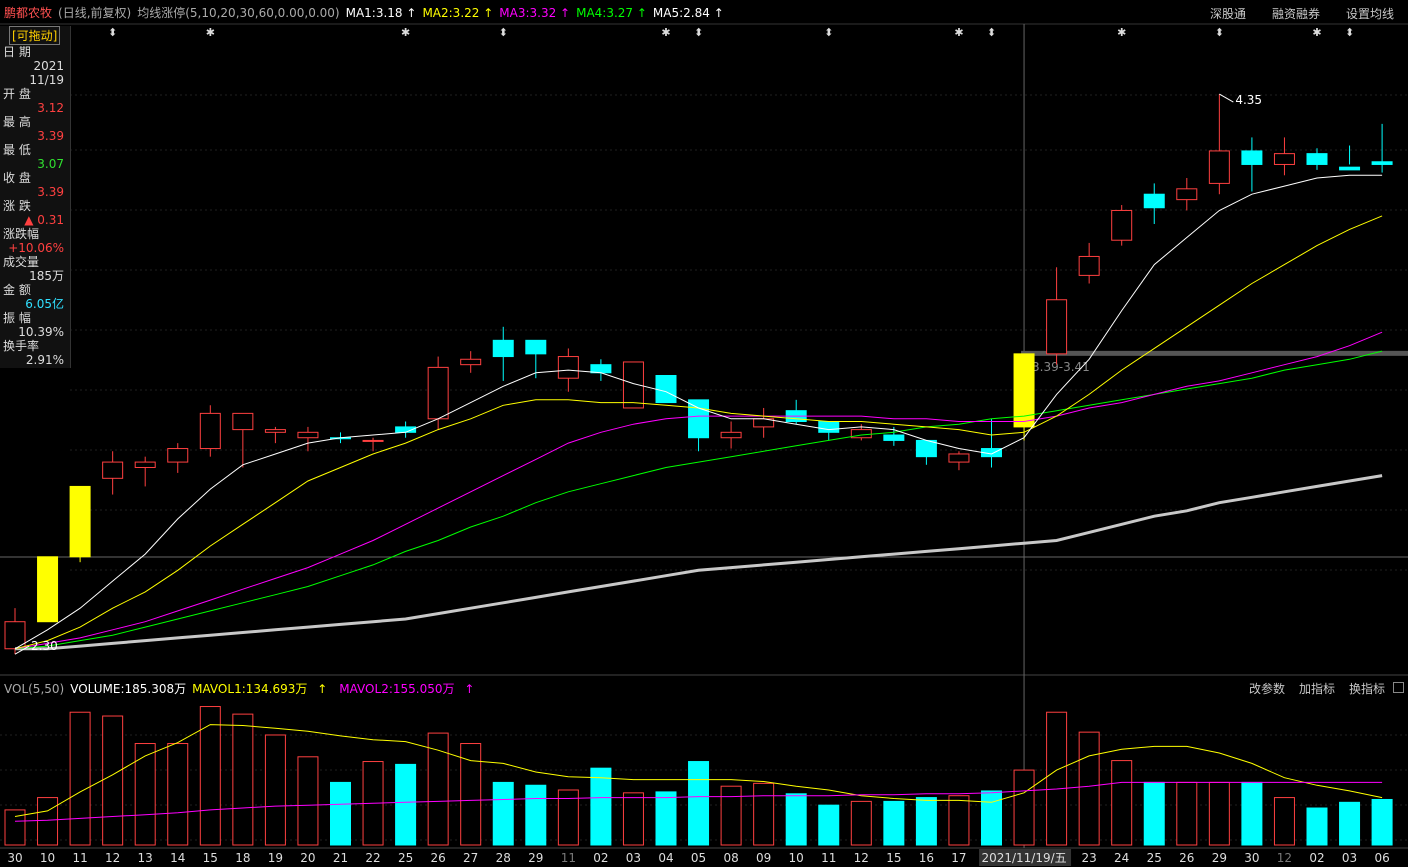 The width and height of the screenshot is (1408, 867). What do you see at coordinates (503, 858) in the screenshot?
I see `x-tick-label: 28` at bounding box center [503, 858].